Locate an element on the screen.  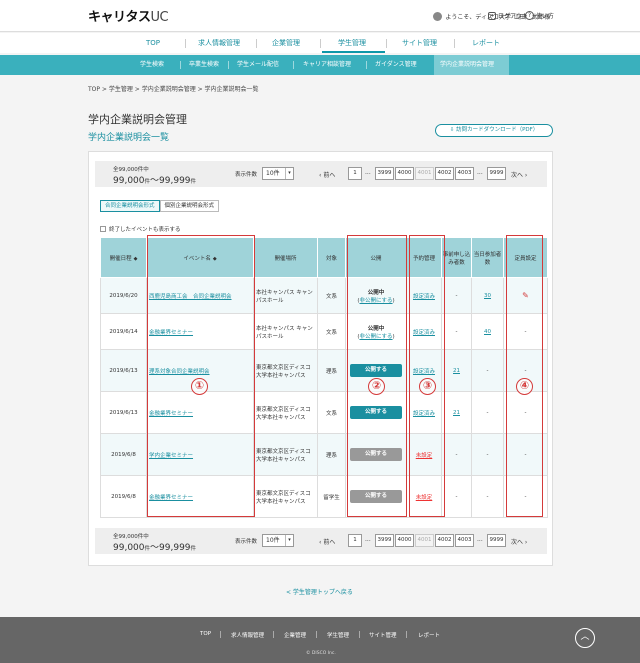
subnav-graduate-search: 卒業生検索 is located at coordinates (204, 65).